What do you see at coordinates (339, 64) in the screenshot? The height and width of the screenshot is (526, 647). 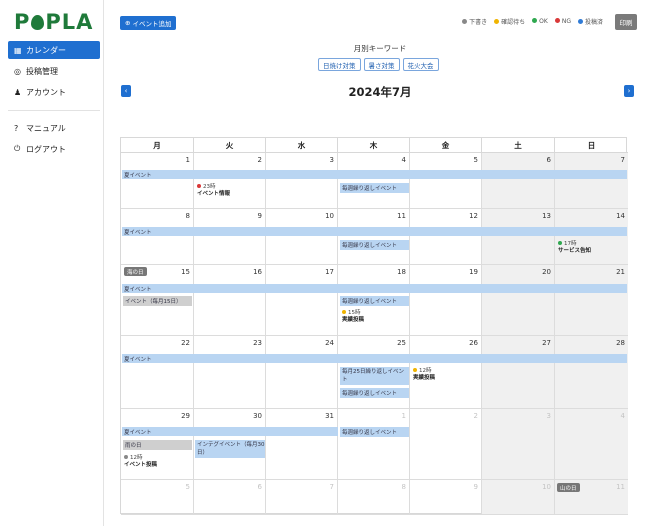 I see `keyword-tag: 日焼け対策` at bounding box center [339, 64].